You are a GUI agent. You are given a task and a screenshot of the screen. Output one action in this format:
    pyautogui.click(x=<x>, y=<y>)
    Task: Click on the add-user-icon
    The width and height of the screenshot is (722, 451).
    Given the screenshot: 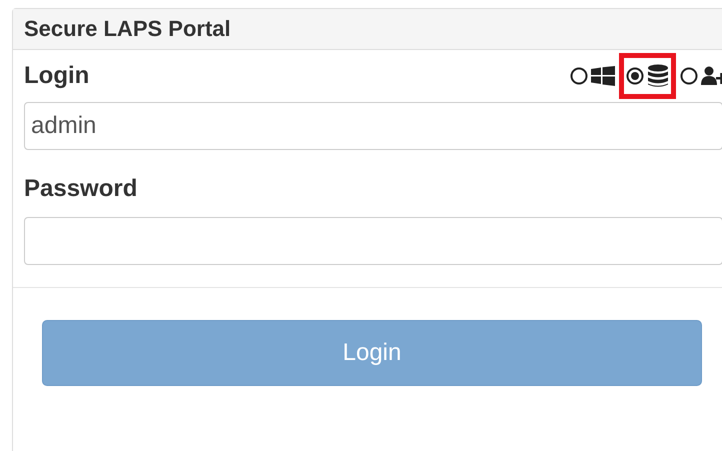 What is the action you would take?
    pyautogui.click(x=711, y=76)
    